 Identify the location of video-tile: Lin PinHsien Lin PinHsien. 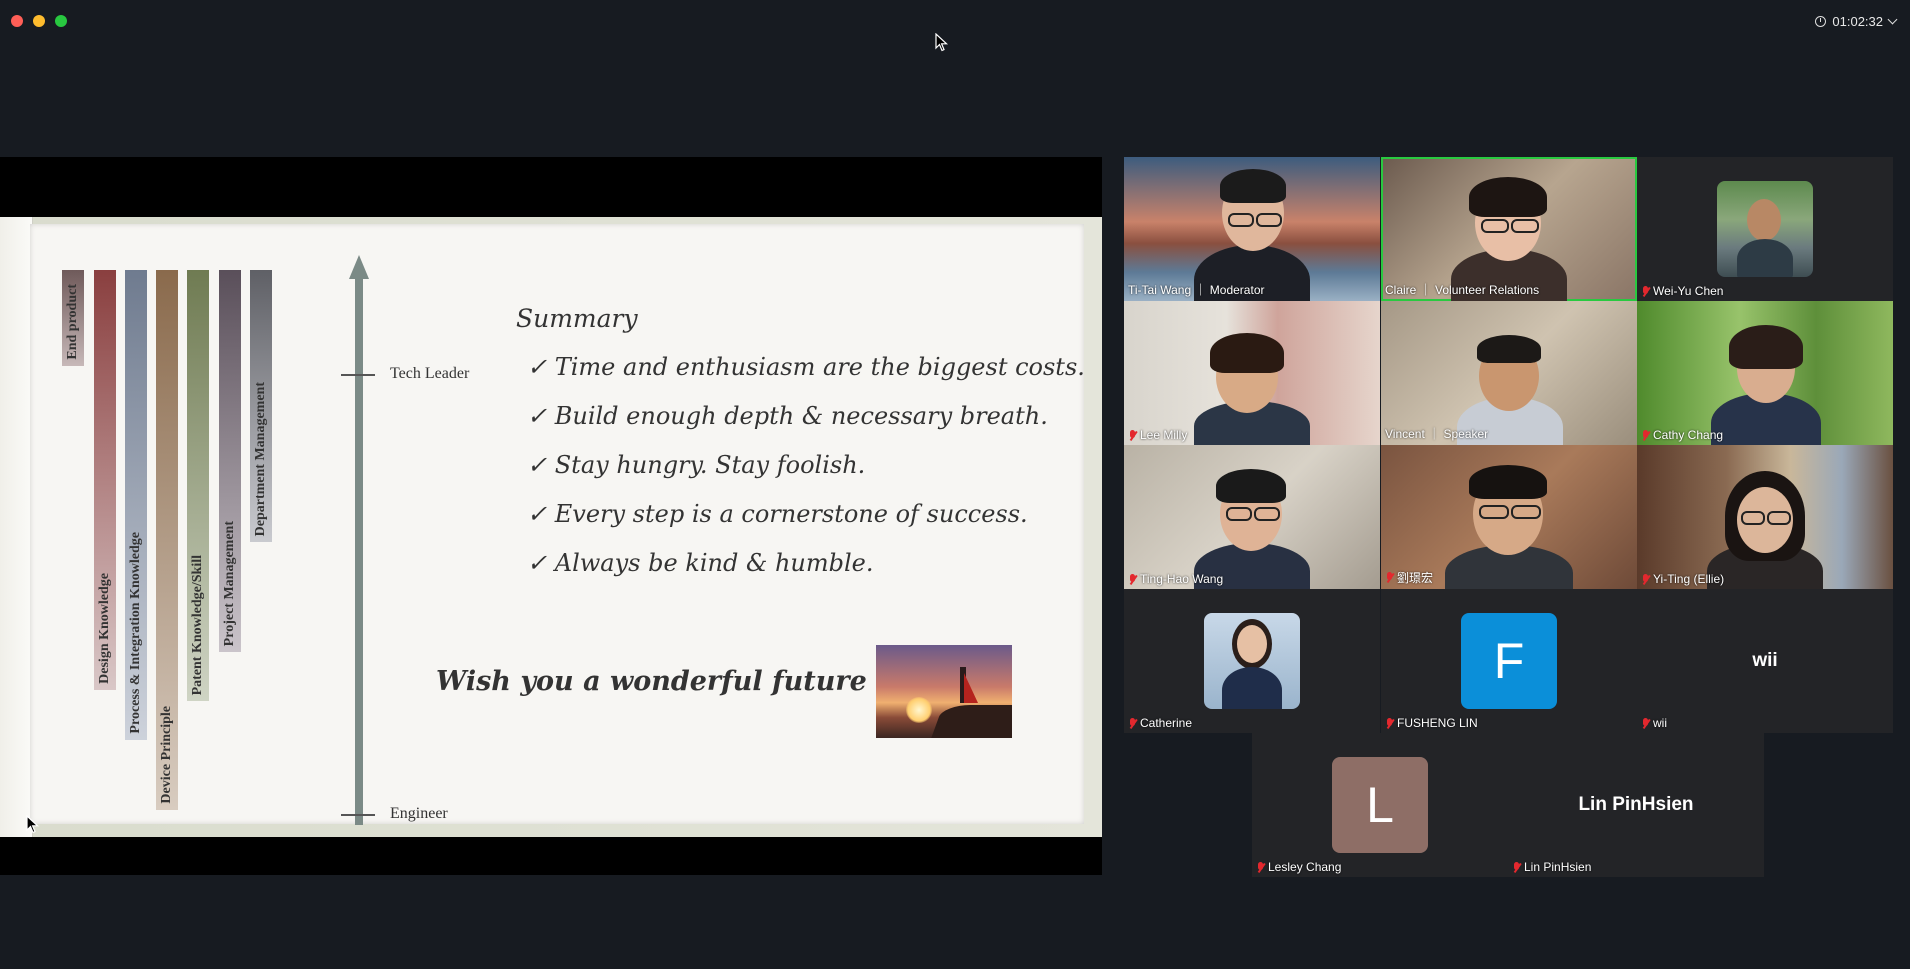
(1636, 805).